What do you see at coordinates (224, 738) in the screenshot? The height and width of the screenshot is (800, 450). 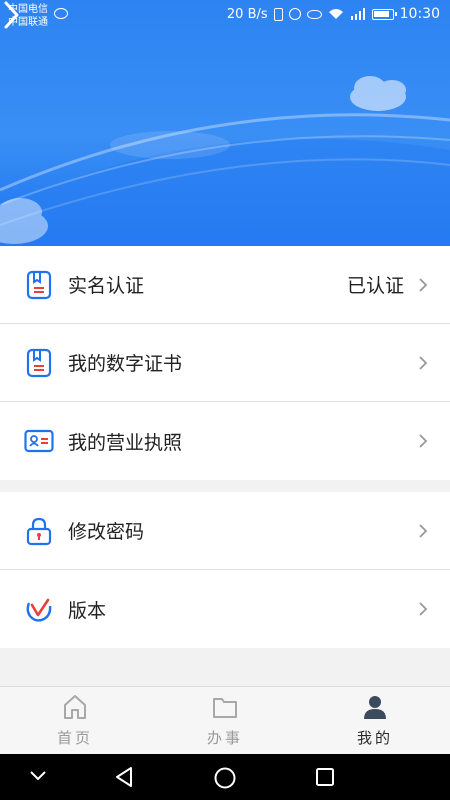 I see `tab-services-label: 办事` at bounding box center [224, 738].